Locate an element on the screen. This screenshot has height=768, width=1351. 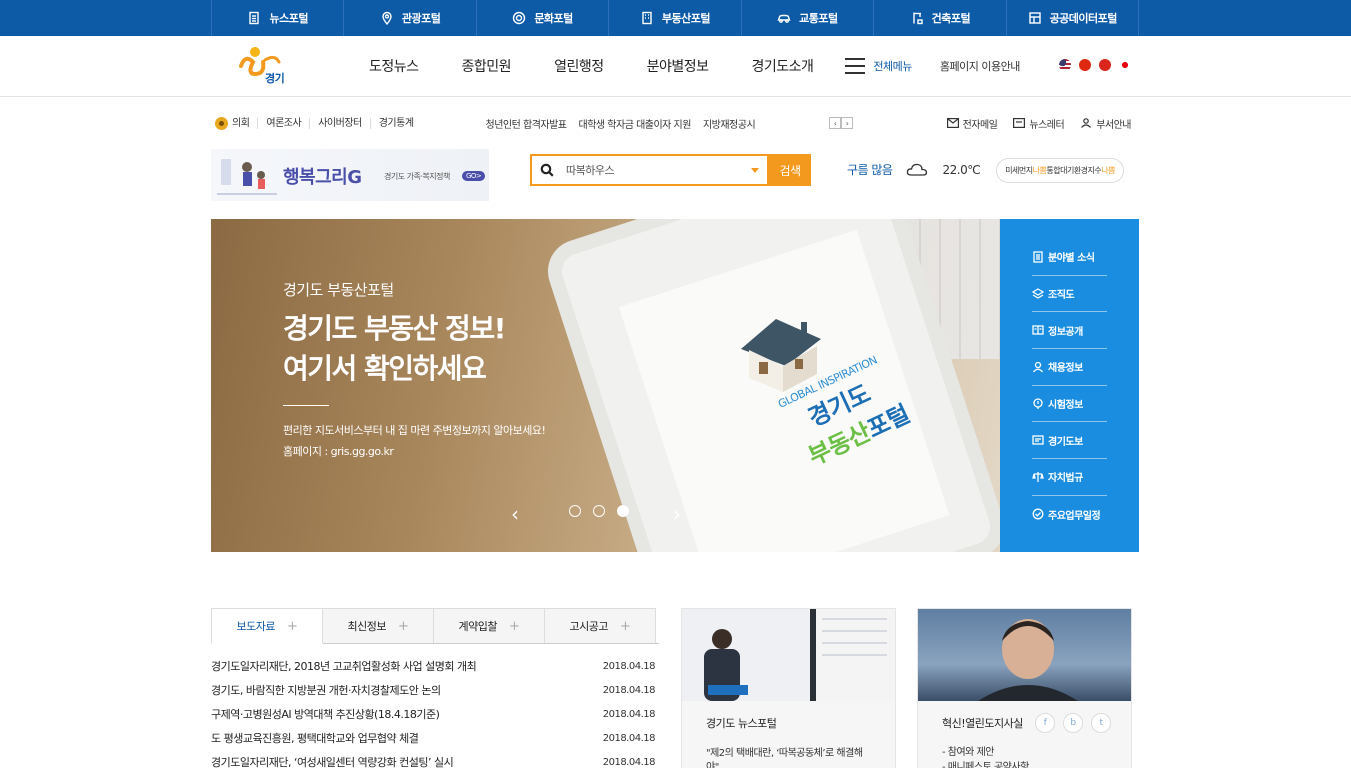
air-prefix: 통합대기환경지수 is located at coordinates (1074, 170).